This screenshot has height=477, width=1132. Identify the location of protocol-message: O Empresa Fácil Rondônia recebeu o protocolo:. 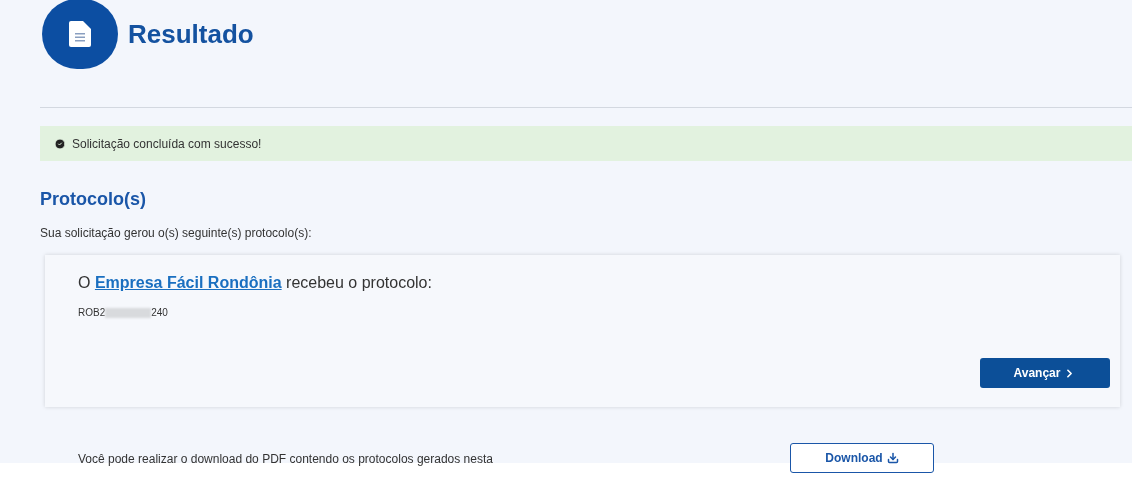
(255, 283).